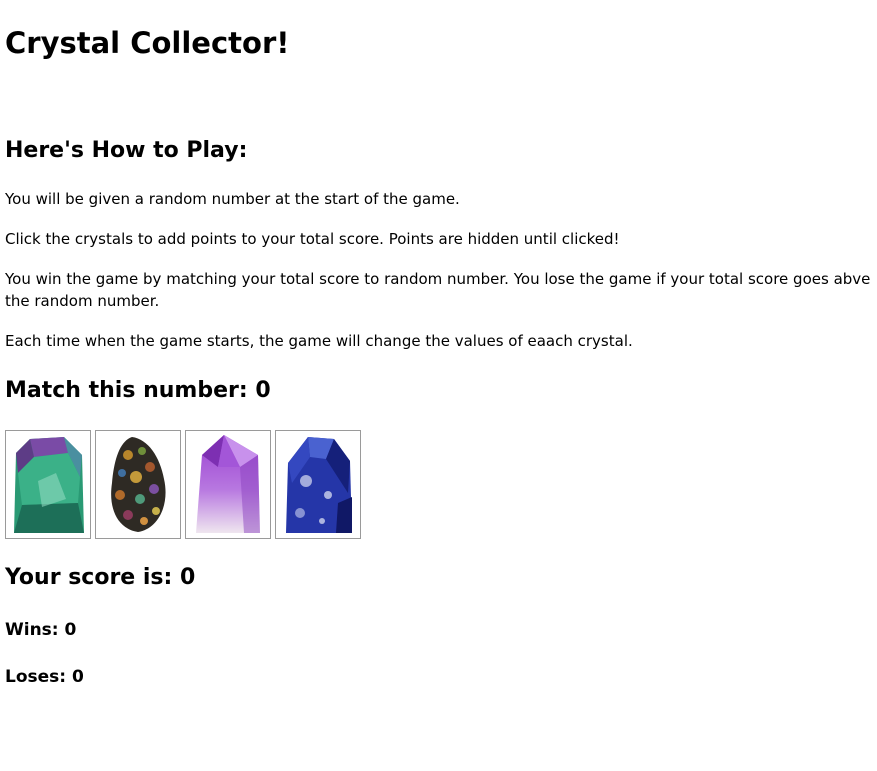  I want to click on loses-label: Loses:, so click(38, 677).